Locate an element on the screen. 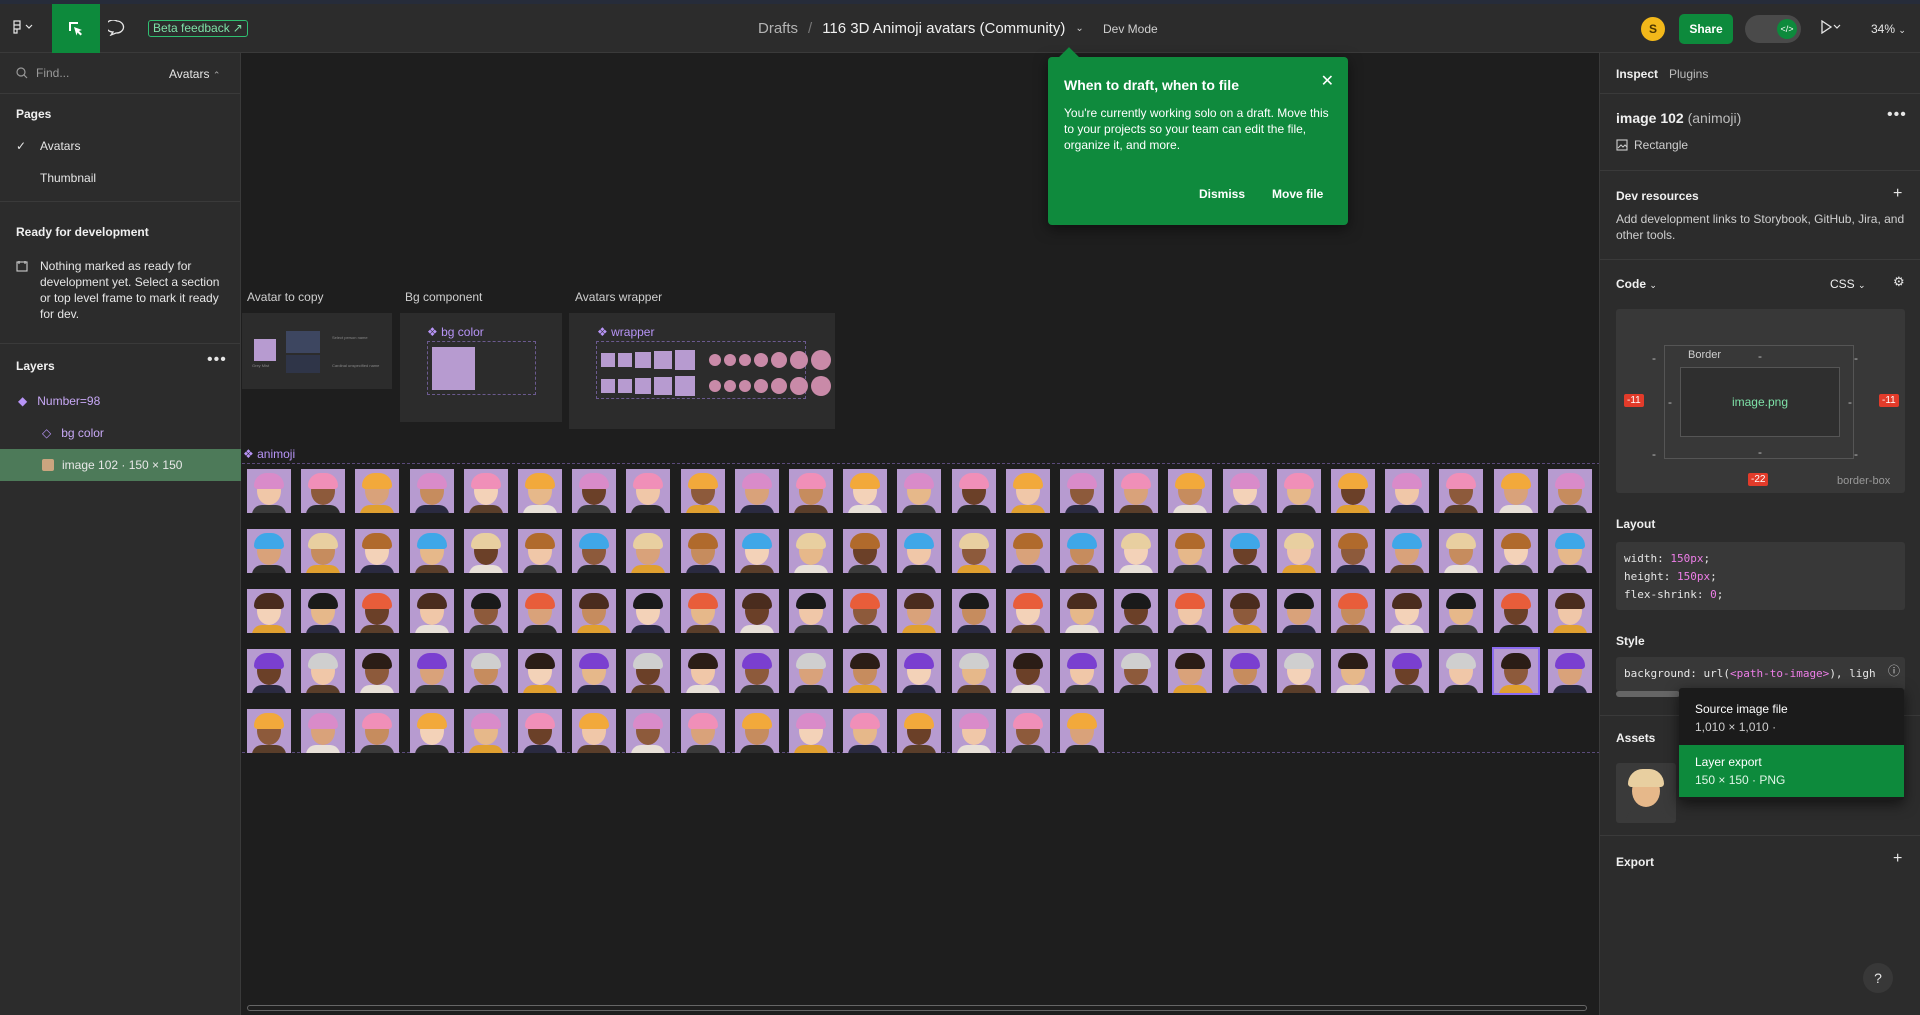  more-options-icon: ••• is located at coordinates (1897, 115).